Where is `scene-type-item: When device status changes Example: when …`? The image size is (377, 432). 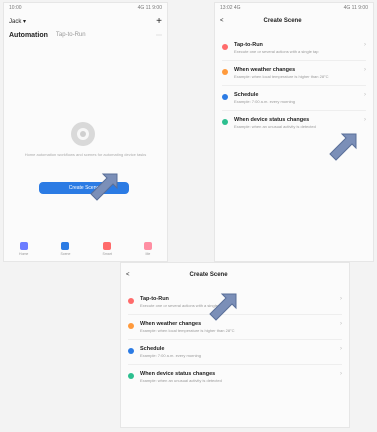 scene-type-item: When device status changes Example: when … is located at coordinates (235, 377).